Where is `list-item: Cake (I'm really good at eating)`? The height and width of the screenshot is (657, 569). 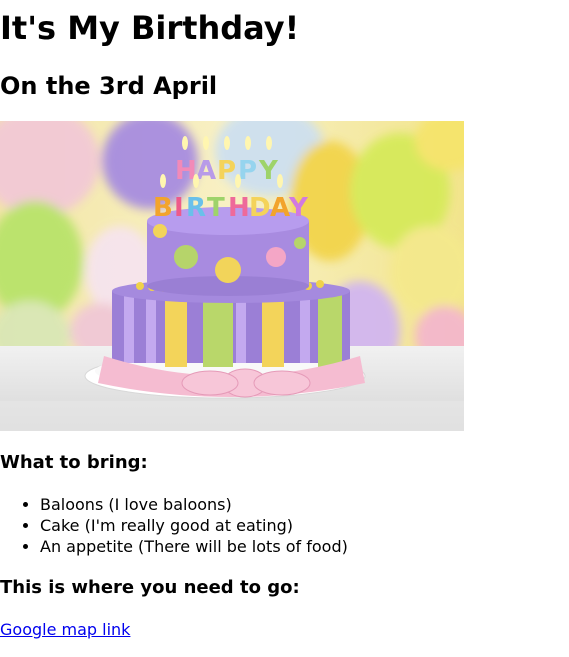
list-item: Cake (I'm really good at eating) is located at coordinates (194, 525).